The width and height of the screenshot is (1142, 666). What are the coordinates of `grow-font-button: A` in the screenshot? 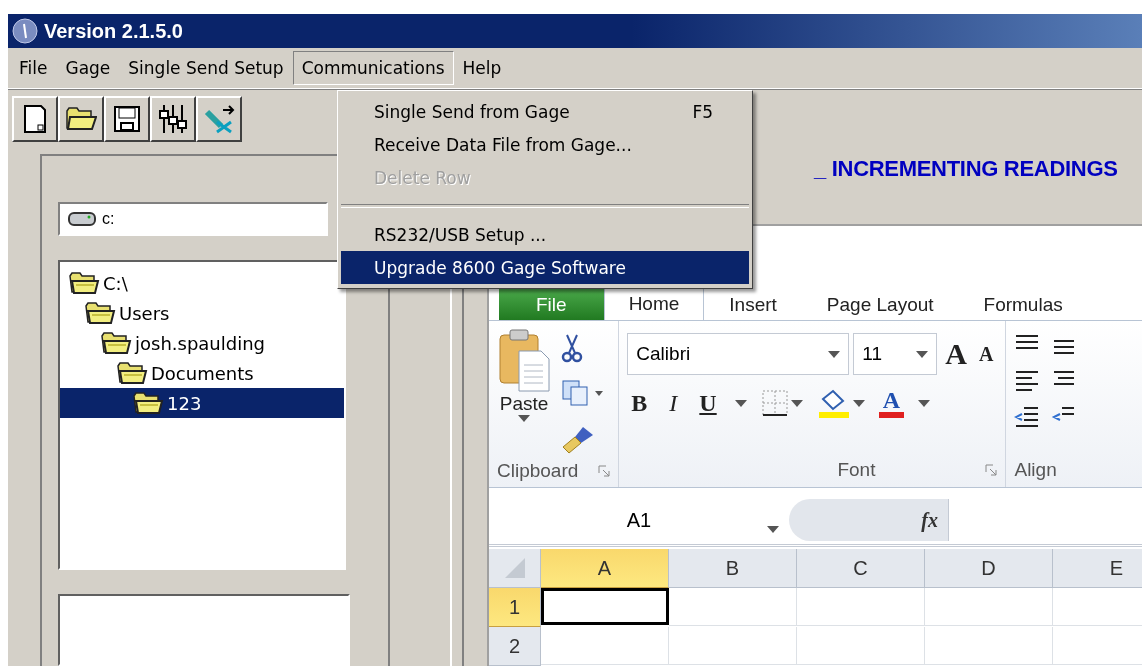 It's located at (956, 354).